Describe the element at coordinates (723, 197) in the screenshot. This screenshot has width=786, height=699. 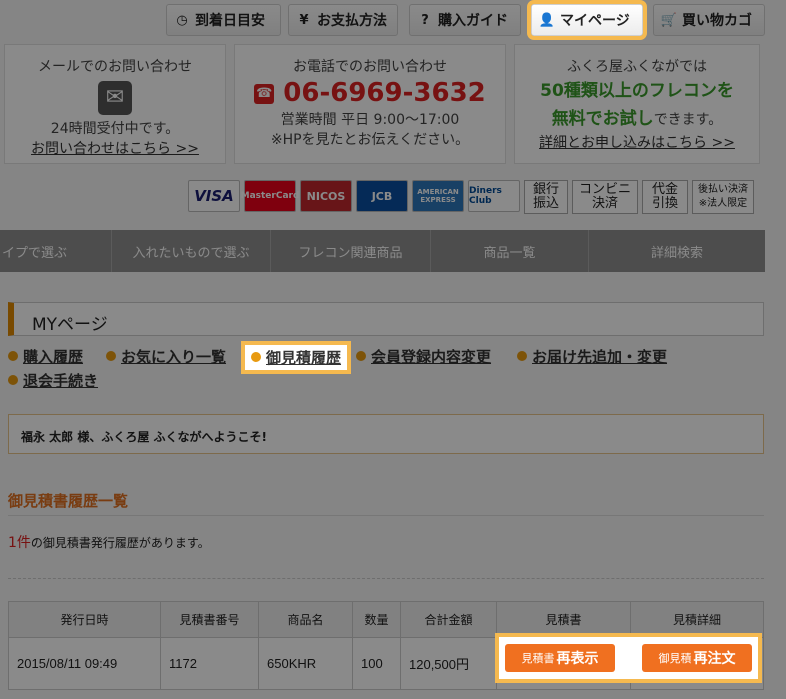
I see `deferred-payment-badge: 後払い決済 ※法人限定` at that location.